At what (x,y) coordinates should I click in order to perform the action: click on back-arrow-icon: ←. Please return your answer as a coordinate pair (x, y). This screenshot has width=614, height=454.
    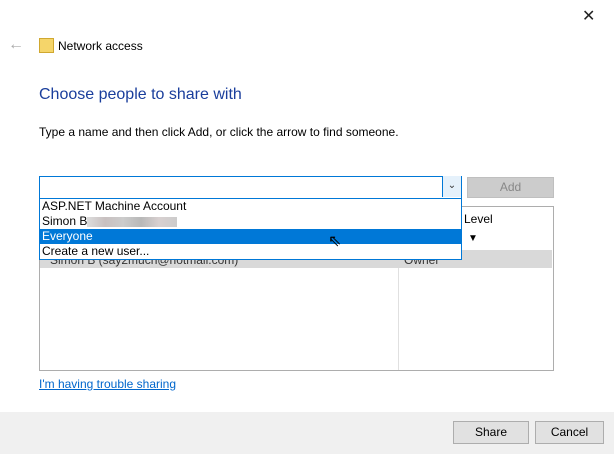
    Looking at the image, I should click on (16, 45).